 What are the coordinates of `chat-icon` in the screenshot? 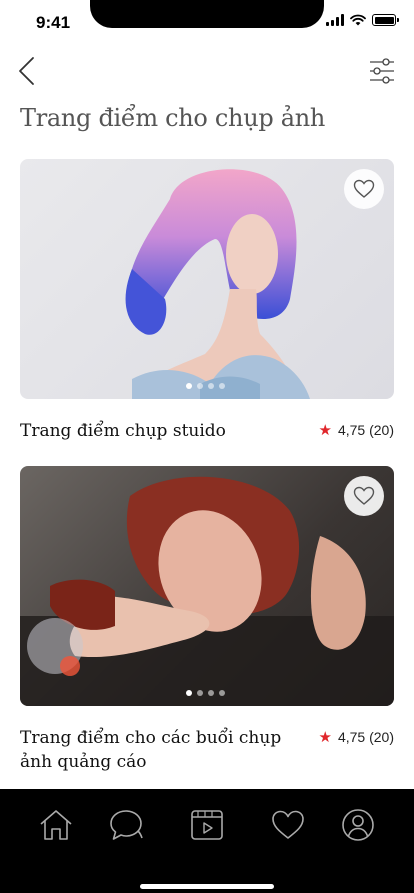 It's located at (126, 825).